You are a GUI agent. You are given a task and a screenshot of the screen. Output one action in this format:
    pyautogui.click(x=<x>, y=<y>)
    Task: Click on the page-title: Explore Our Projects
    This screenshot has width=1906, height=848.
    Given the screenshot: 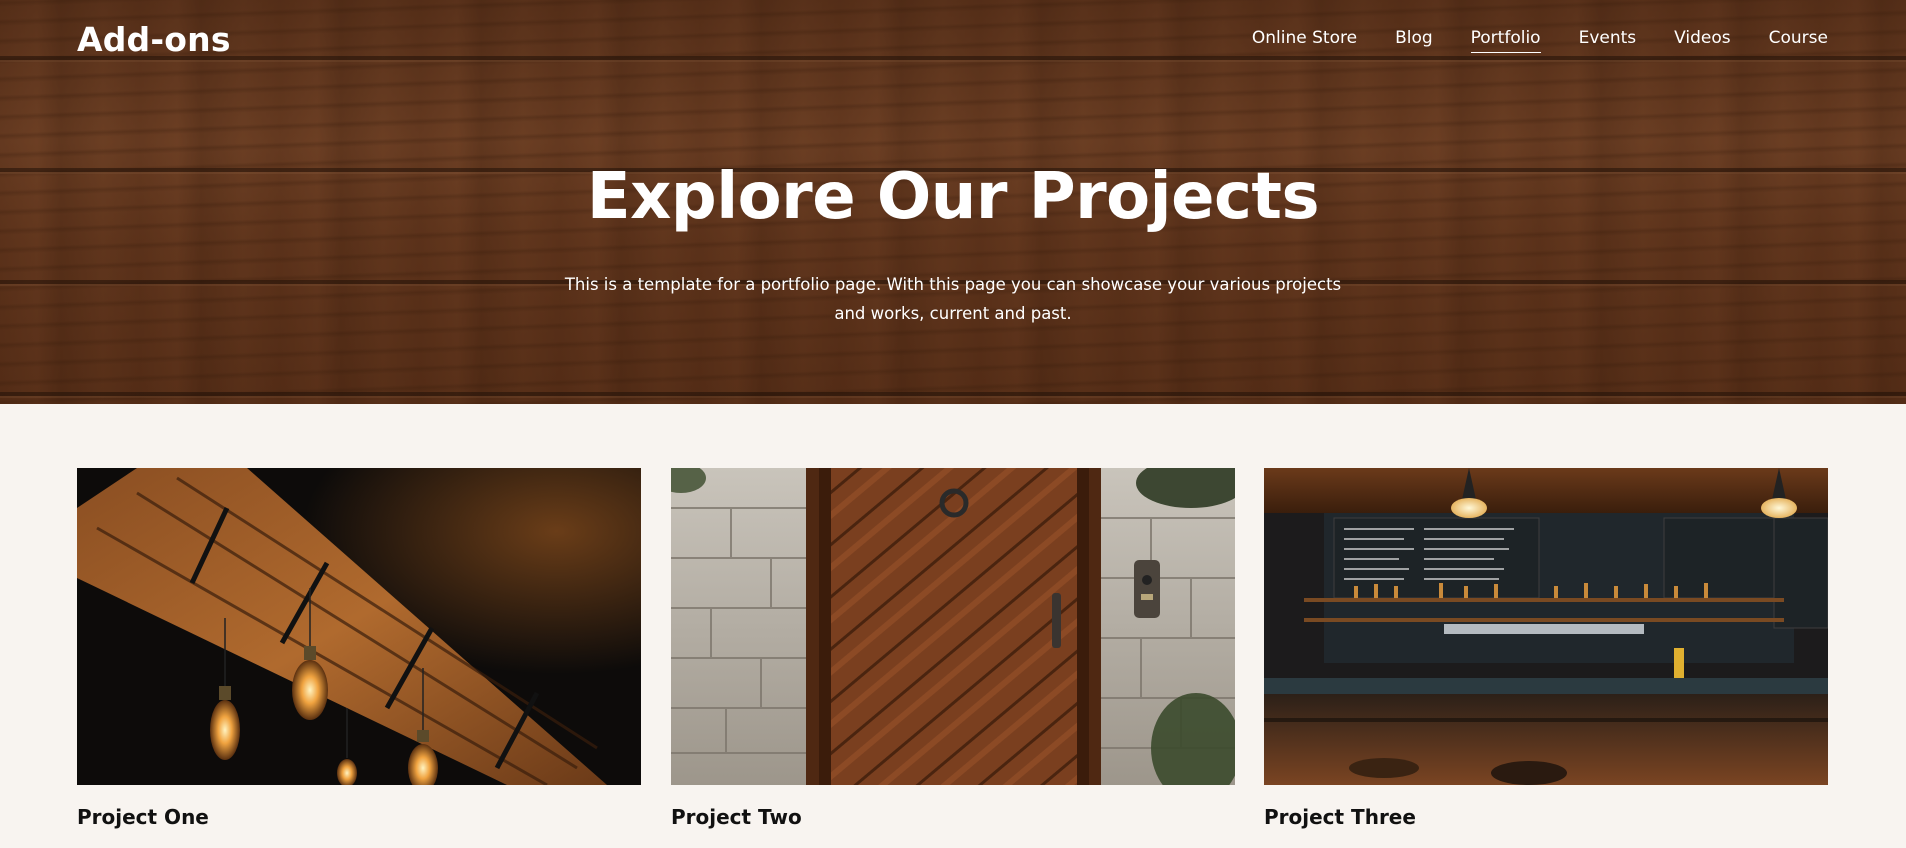 What is the action you would take?
    pyautogui.click(x=953, y=197)
    